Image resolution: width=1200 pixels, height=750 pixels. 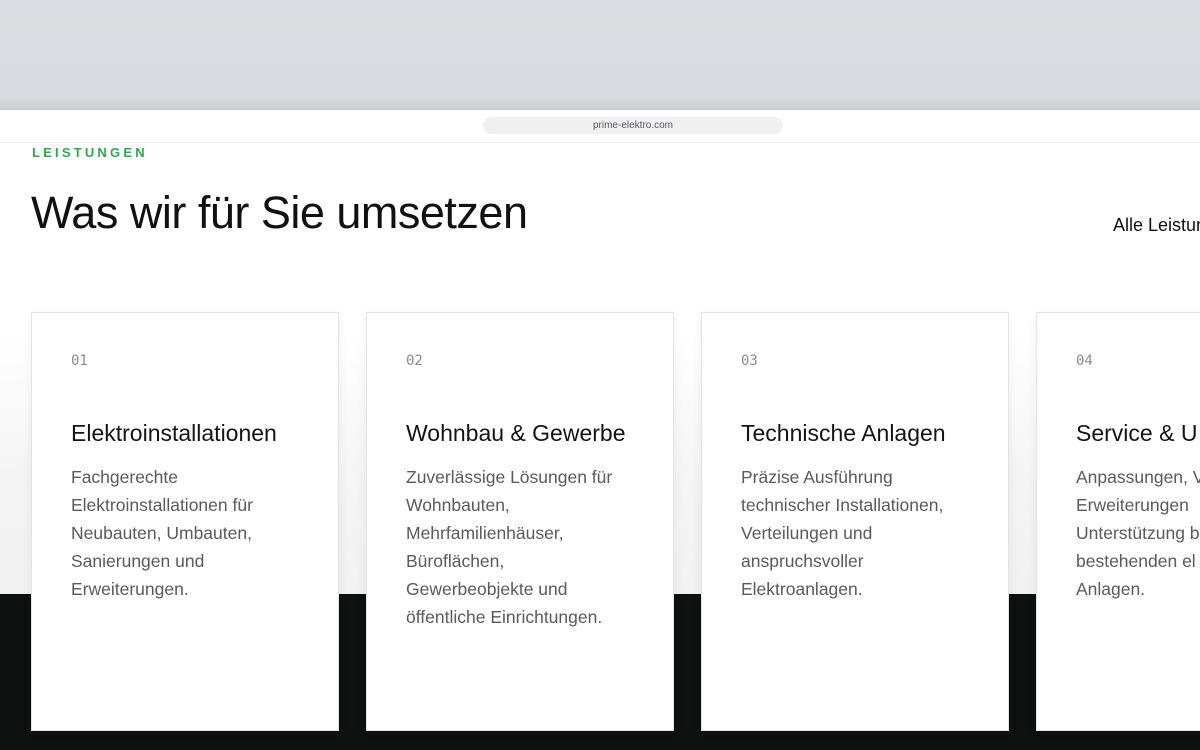 What do you see at coordinates (1136, 561) in the screenshot?
I see `description-line: bestehenden el` at bounding box center [1136, 561].